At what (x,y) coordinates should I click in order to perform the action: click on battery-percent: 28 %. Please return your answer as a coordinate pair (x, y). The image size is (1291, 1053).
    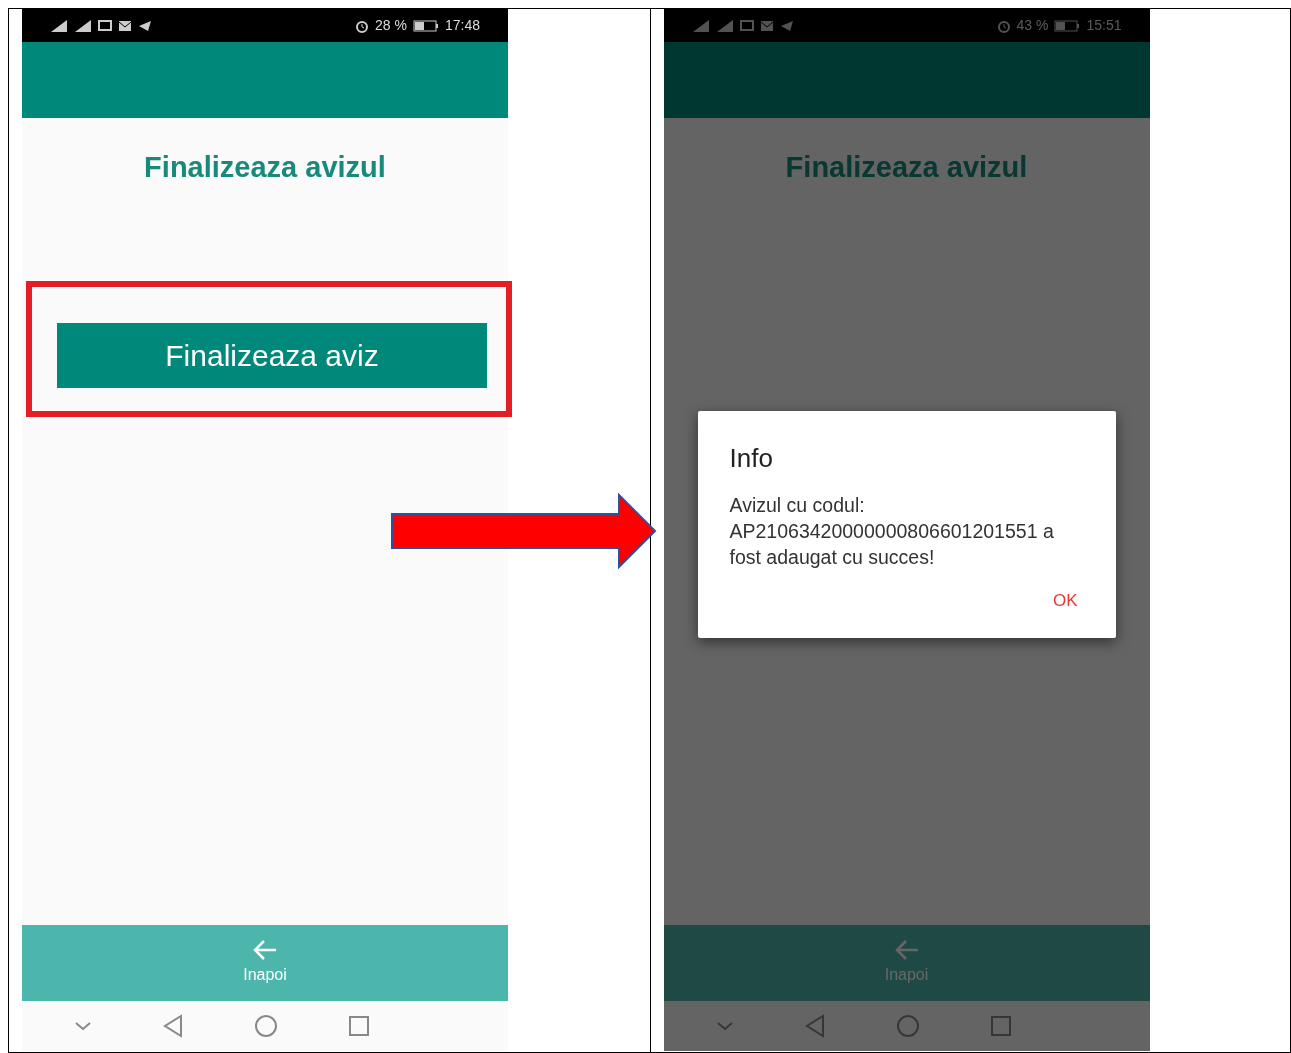
    Looking at the image, I should click on (391, 25).